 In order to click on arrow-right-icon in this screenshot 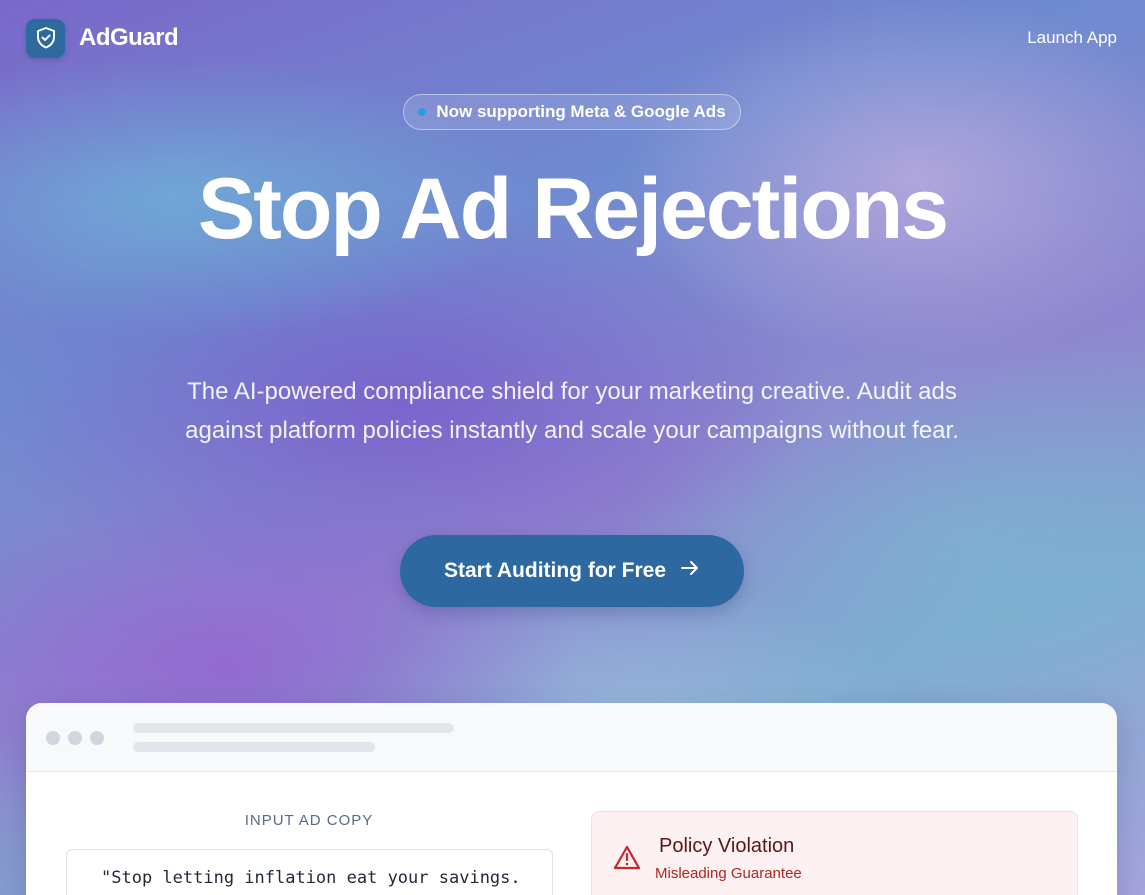, I will do `click(690, 571)`.